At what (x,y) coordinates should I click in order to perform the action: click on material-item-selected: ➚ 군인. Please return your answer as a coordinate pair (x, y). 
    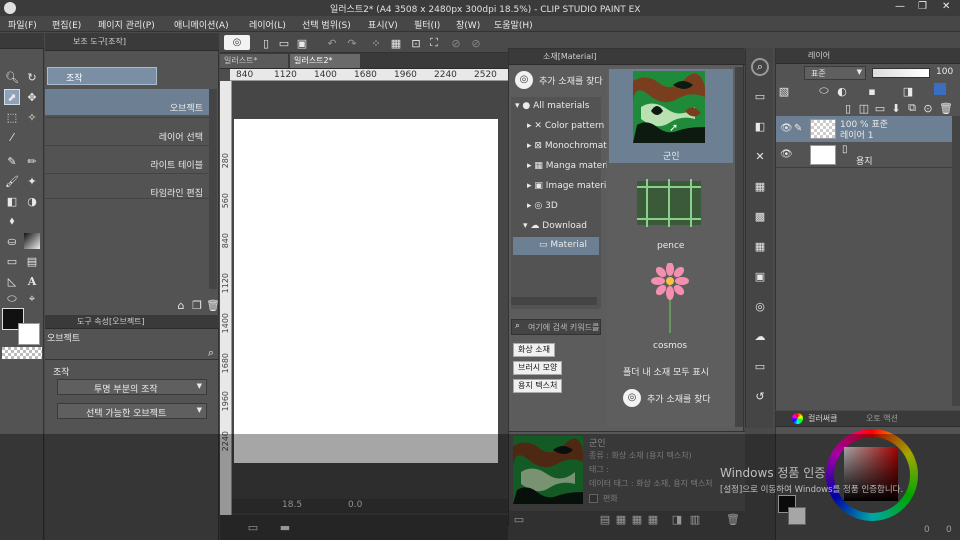
    Looking at the image, I should click on (671, 116).